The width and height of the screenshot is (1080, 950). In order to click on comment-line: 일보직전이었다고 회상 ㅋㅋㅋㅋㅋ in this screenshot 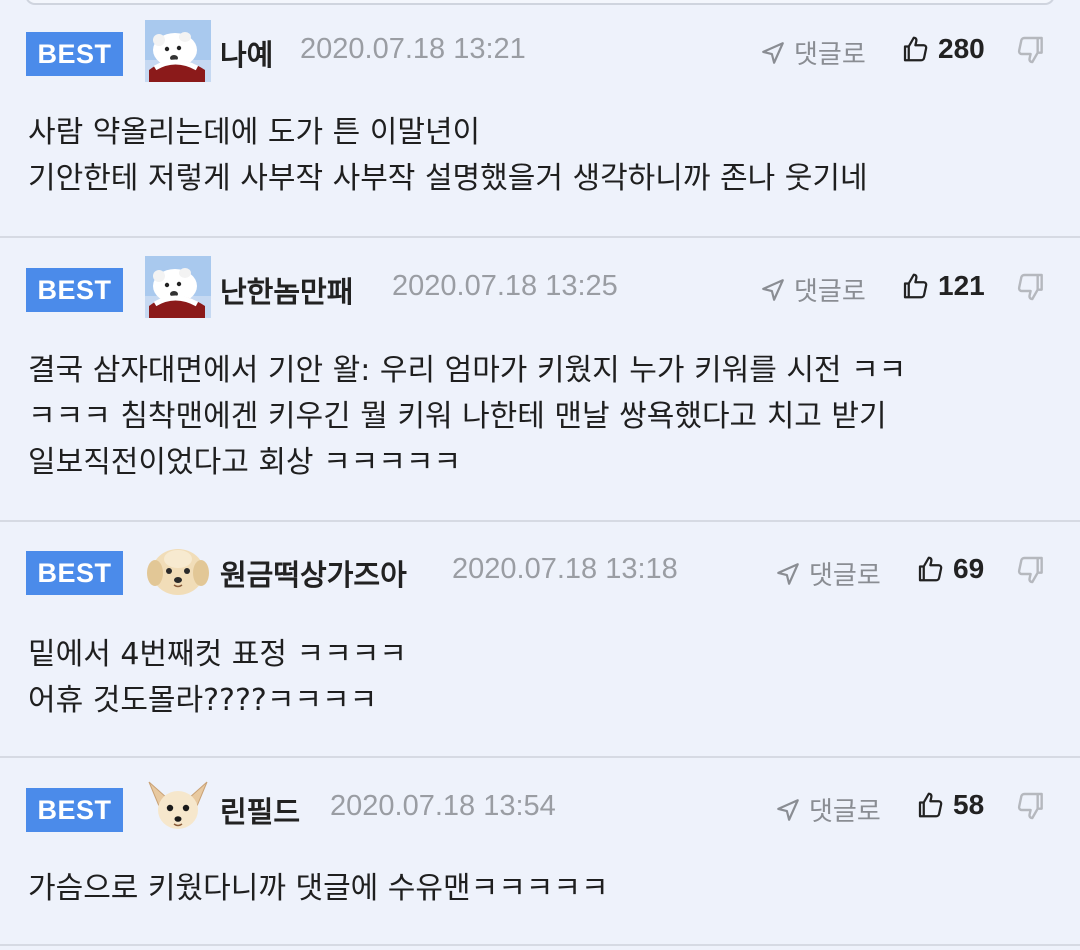, I will do `click(245, 462)`.